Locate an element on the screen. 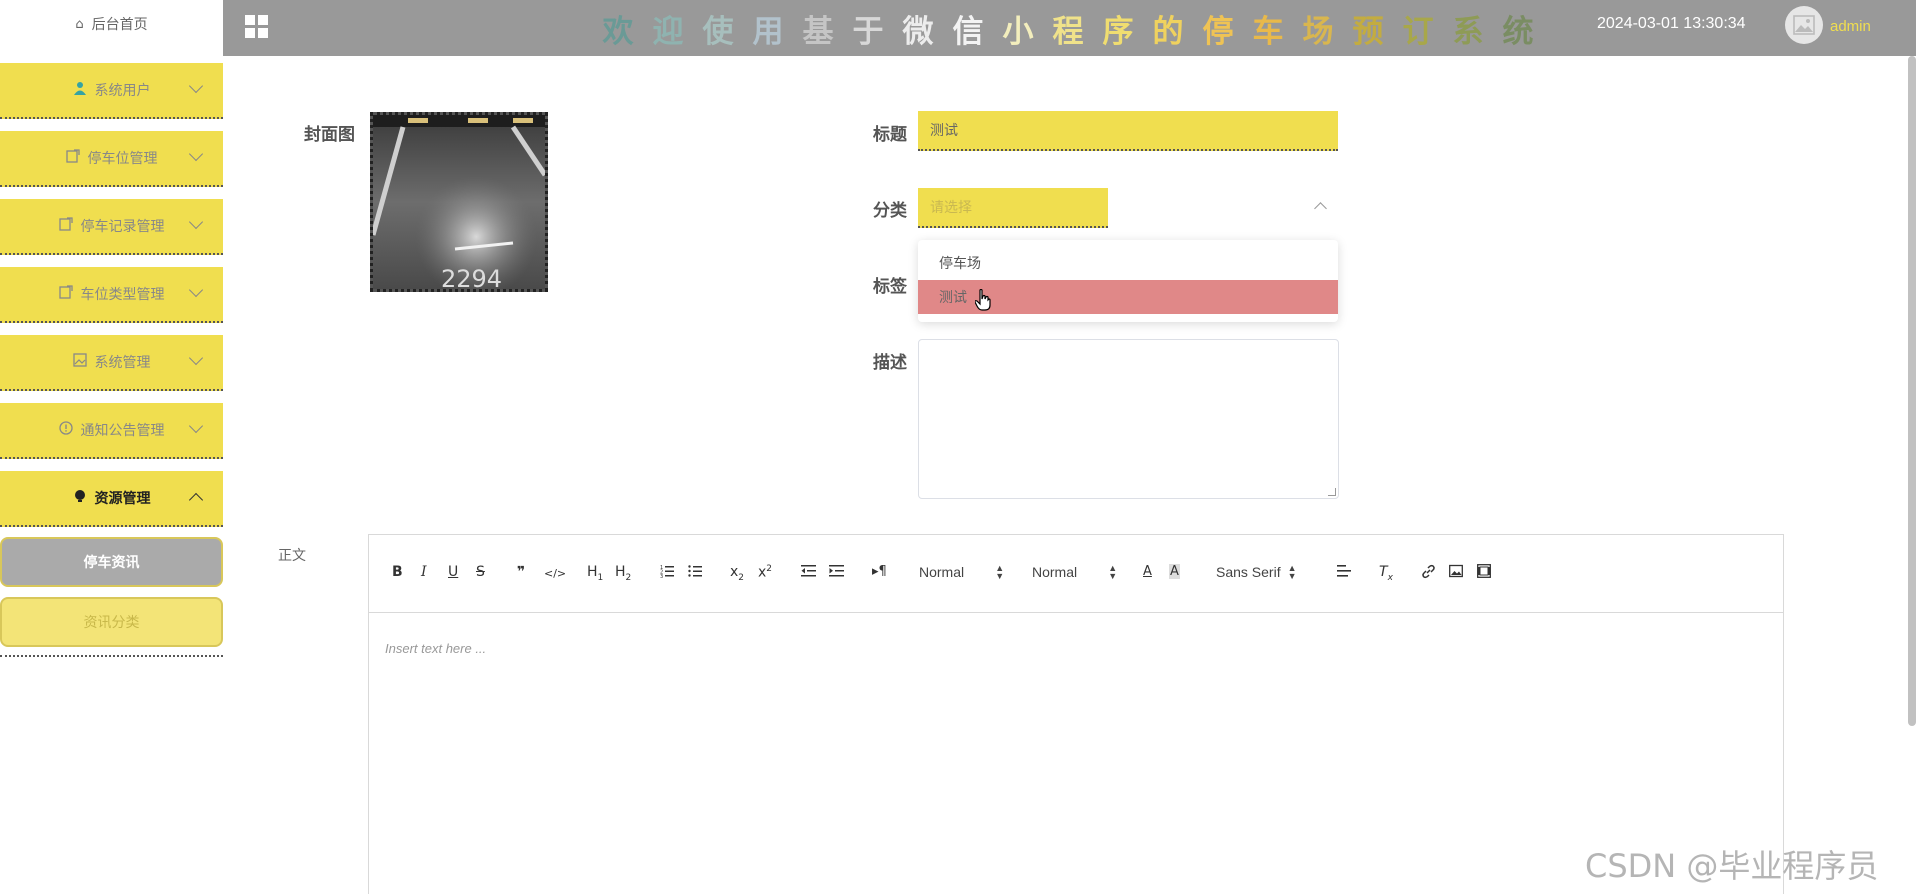 The width and height of the screenshot is (1916, 894). grid-menu-icon is located at coordinates (258, 28).